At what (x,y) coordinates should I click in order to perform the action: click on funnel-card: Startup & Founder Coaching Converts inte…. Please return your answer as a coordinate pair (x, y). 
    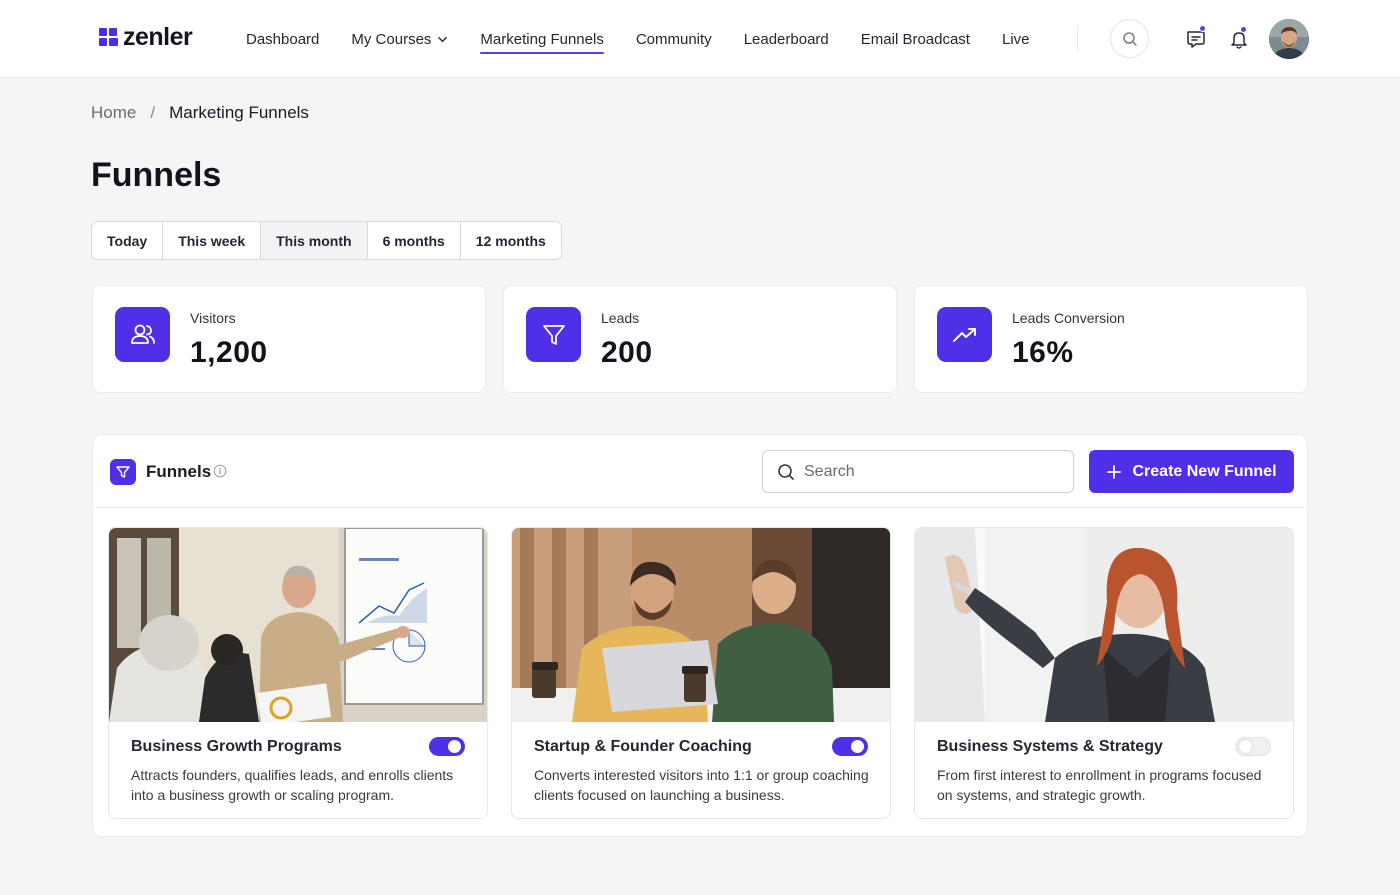
    Looking at the image, I should click on (701, 673).